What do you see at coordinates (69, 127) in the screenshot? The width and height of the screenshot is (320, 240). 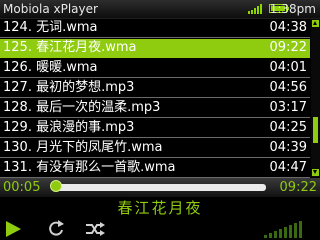 I see `track-title: 129. 最浪漫的事.mp3` at bounding box center [69, 127].